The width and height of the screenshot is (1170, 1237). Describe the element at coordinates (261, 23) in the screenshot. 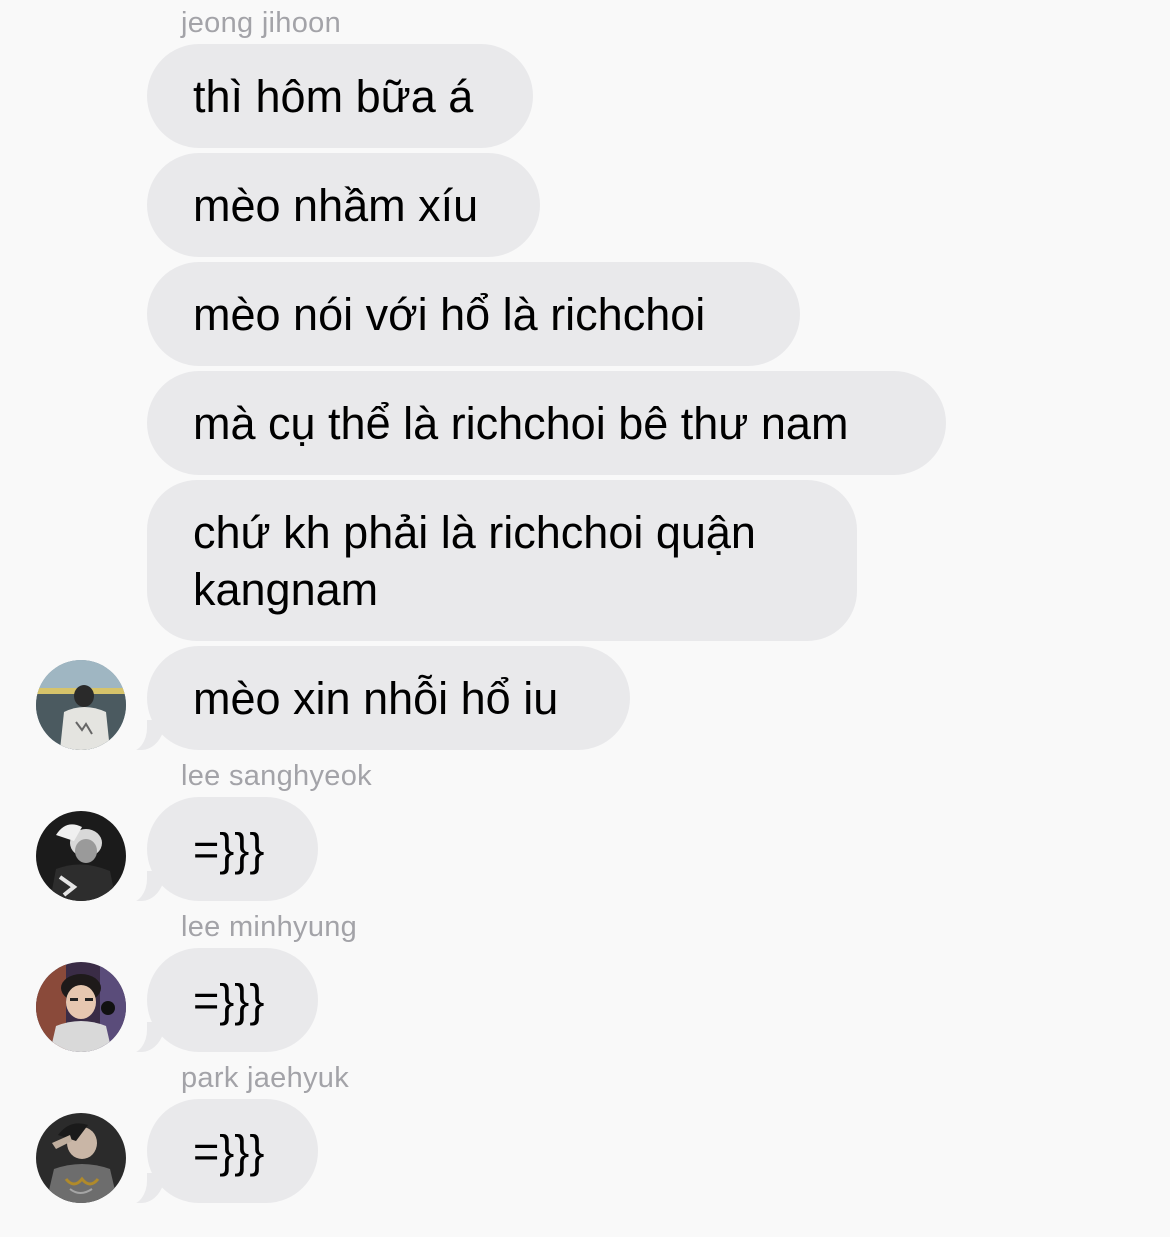

I see `sender-name: jeong jihoon` at that location.